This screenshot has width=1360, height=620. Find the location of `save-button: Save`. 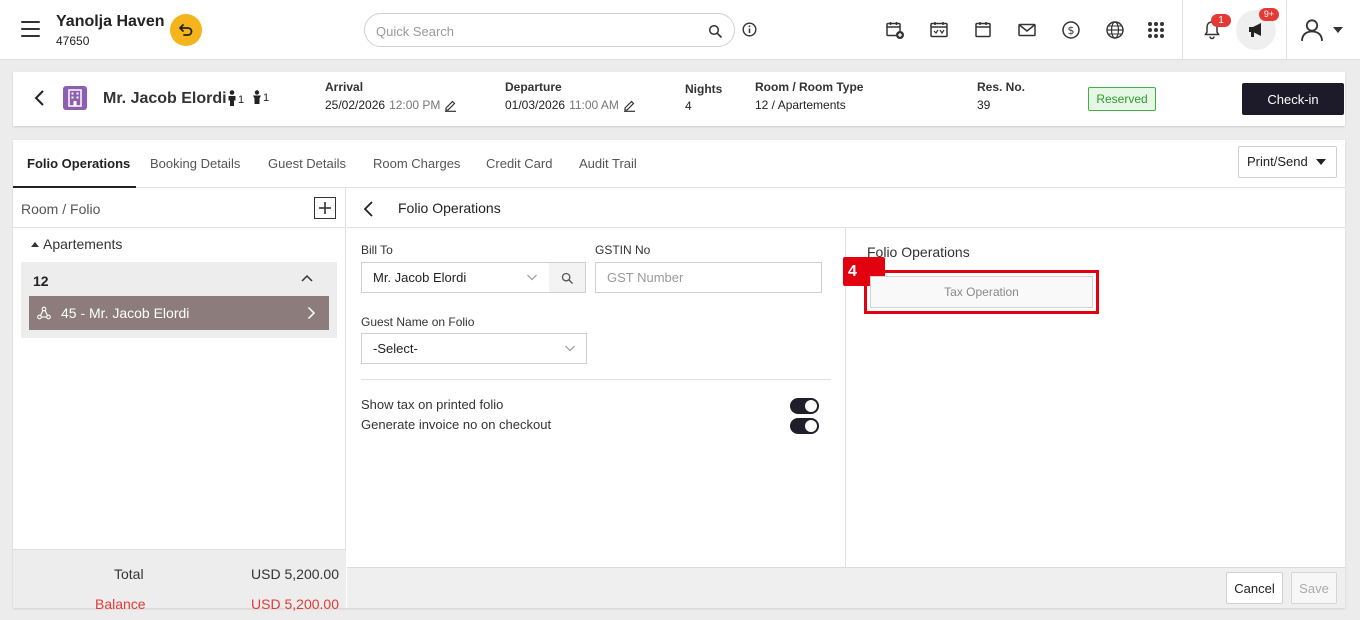

save-button: Save is located at coordinates (1314, 588).